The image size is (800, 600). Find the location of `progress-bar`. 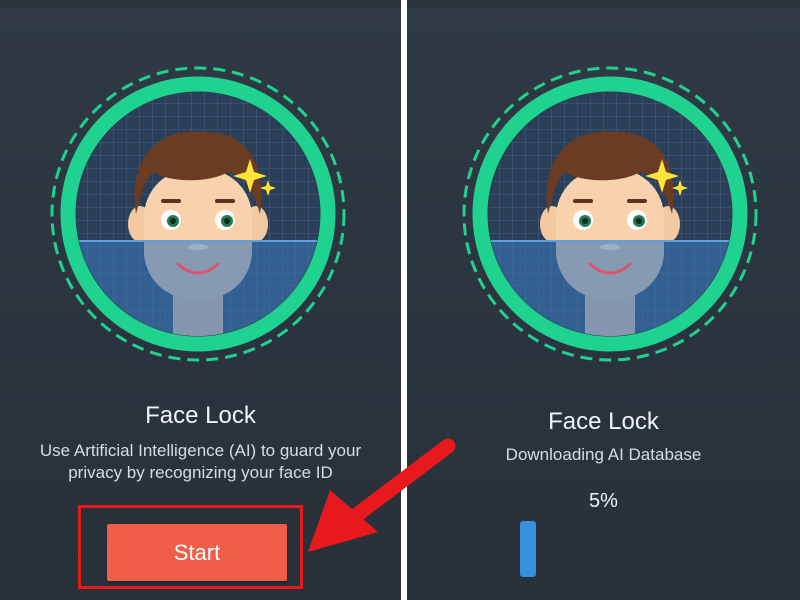

progress-bar is located at coordinates (528, 549).